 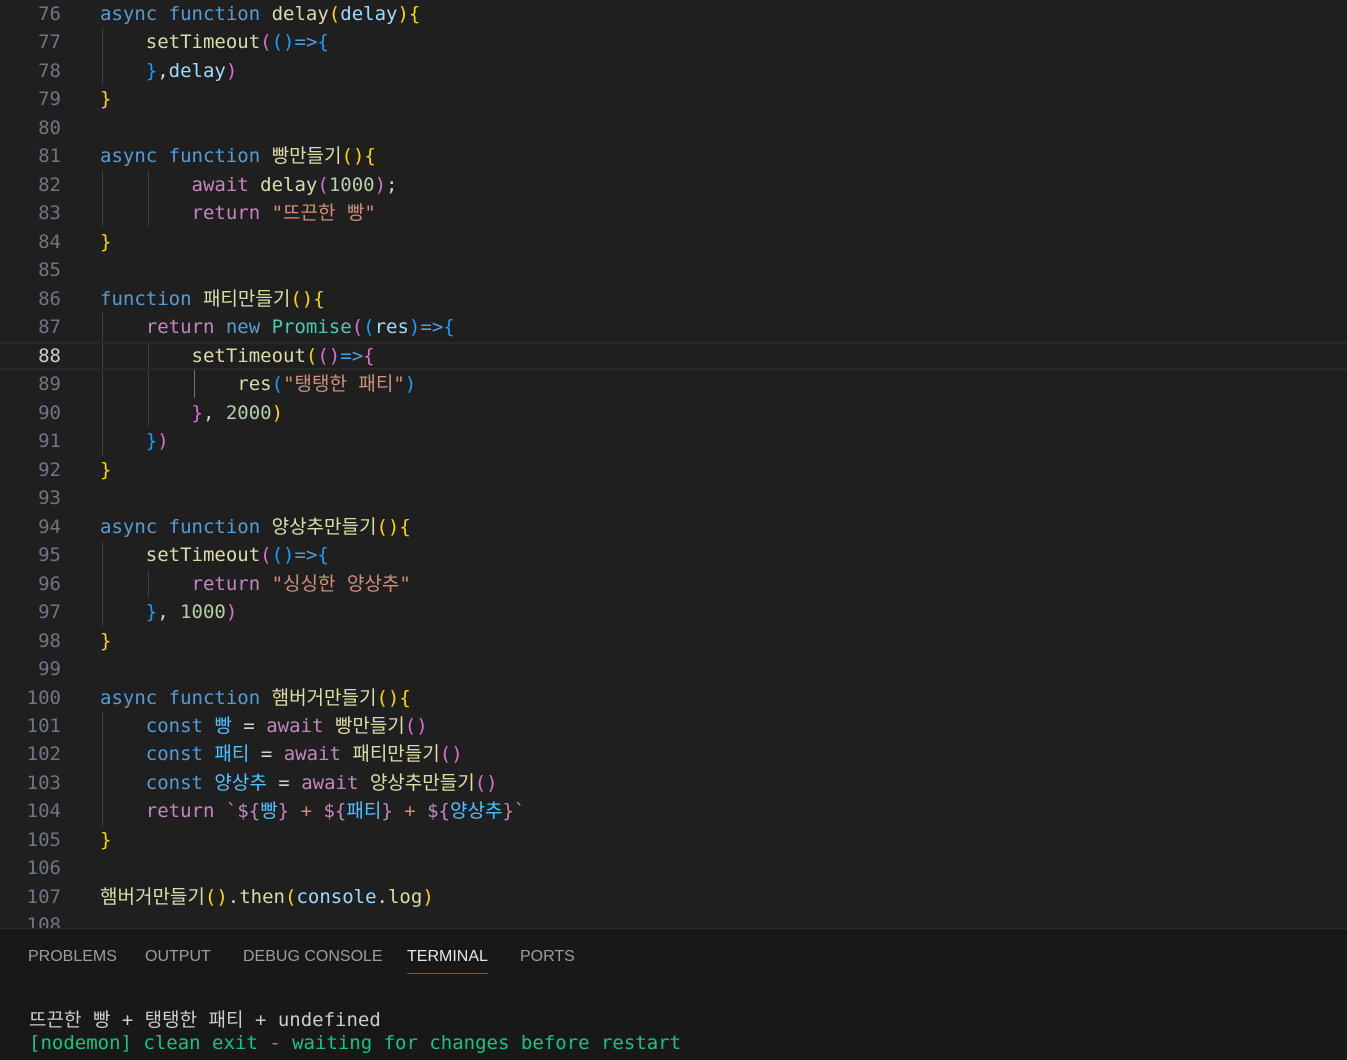 I want to click on code-line: 86 function 패티만들기(){, so click(x=673, y=299).